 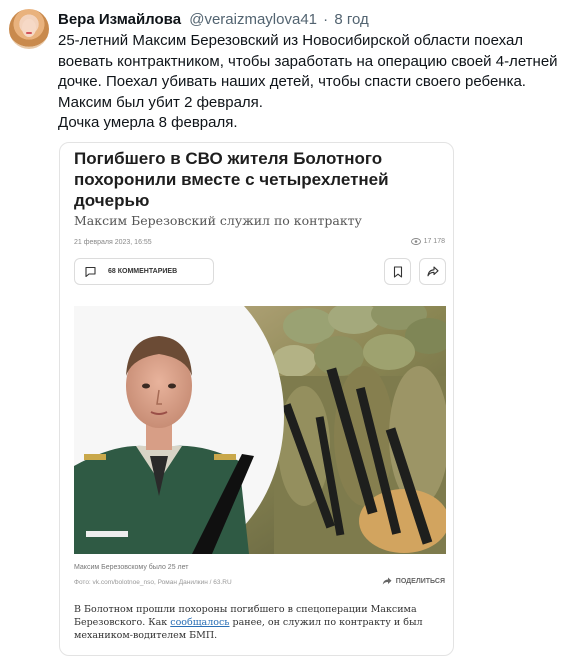 I want to click on comments-label: 68 КОММЕНТАРИЕВ, so click(x=143, y=271).